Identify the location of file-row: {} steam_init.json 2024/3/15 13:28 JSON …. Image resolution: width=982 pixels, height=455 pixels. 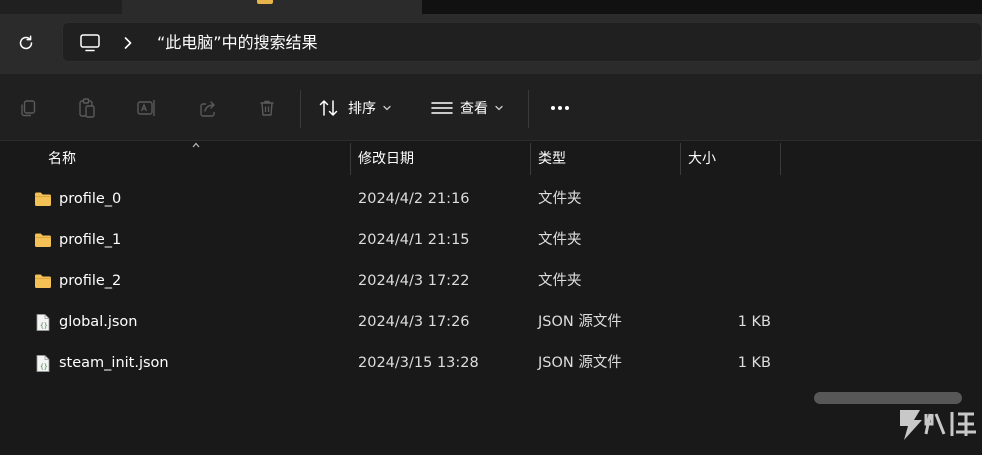
(491, 363).